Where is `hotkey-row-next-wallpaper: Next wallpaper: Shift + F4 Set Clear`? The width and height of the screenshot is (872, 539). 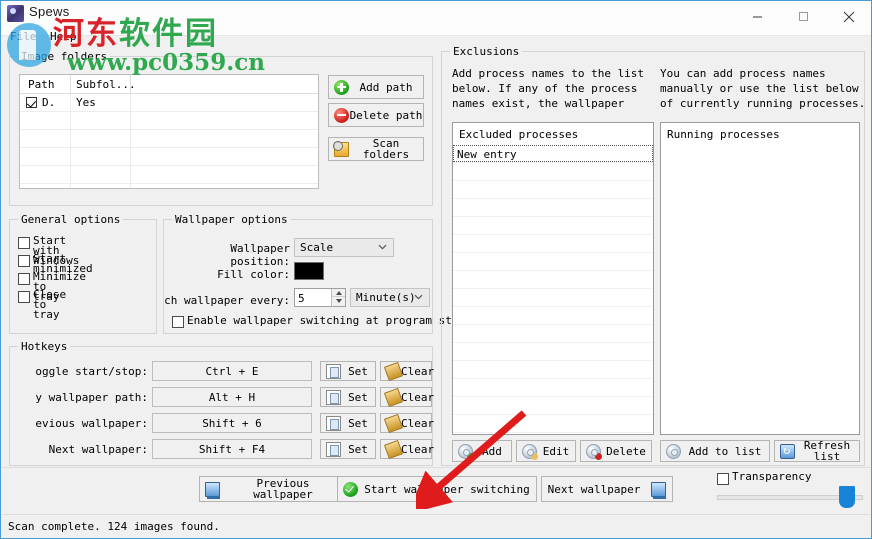 hotkey-row-next-wallpaper: Next wallpaper: Shift + F4 Set Clear is located at coordinates (222, 450).